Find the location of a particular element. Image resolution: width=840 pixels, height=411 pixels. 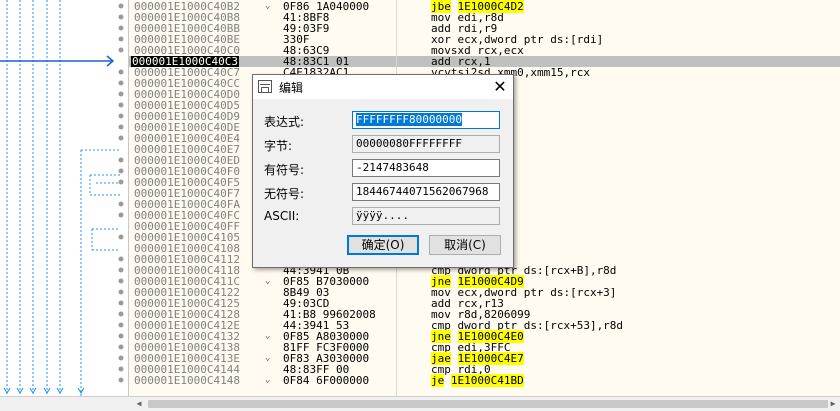

window-icon is located at coordinates (265, 86).